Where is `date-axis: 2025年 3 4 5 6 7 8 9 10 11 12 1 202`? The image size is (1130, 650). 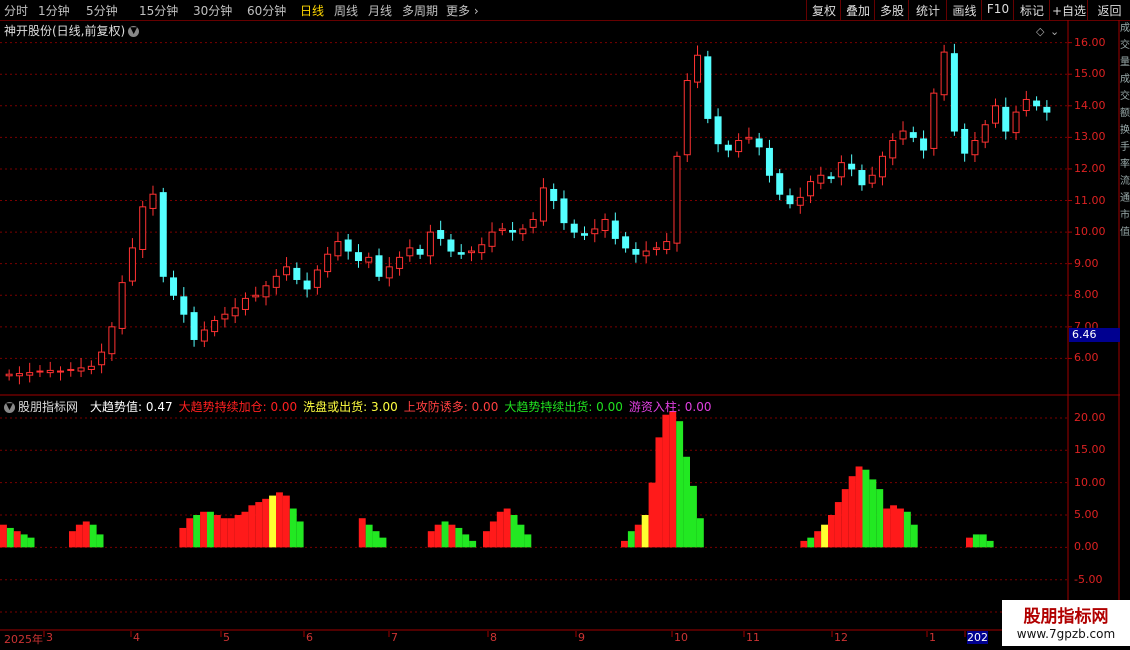 date-axis: 2025年 3 4 5 6 7 8 9 10 11 12 1 202 is located at coordinates (534, 638).